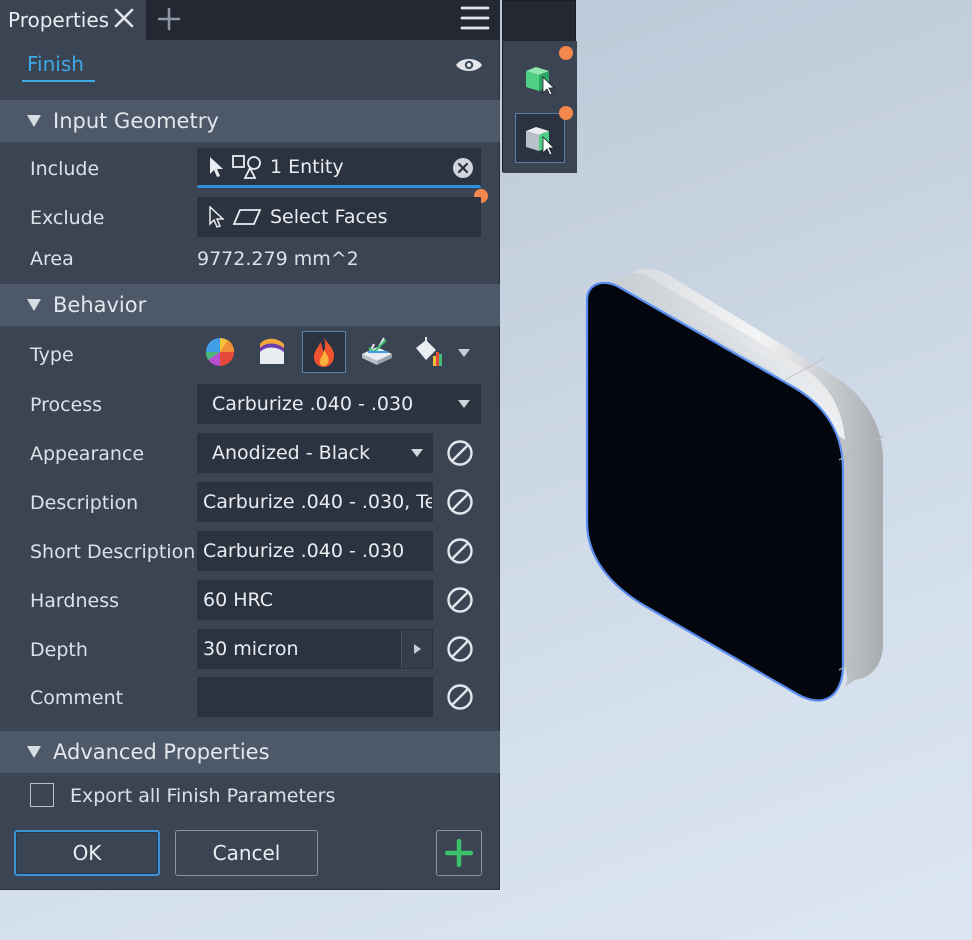 This screenshot has height=940, width=972. What do you see at coordinates (65, 169) in the screenshot?
I see `include-label: Include` at bounding box center [65, 169].